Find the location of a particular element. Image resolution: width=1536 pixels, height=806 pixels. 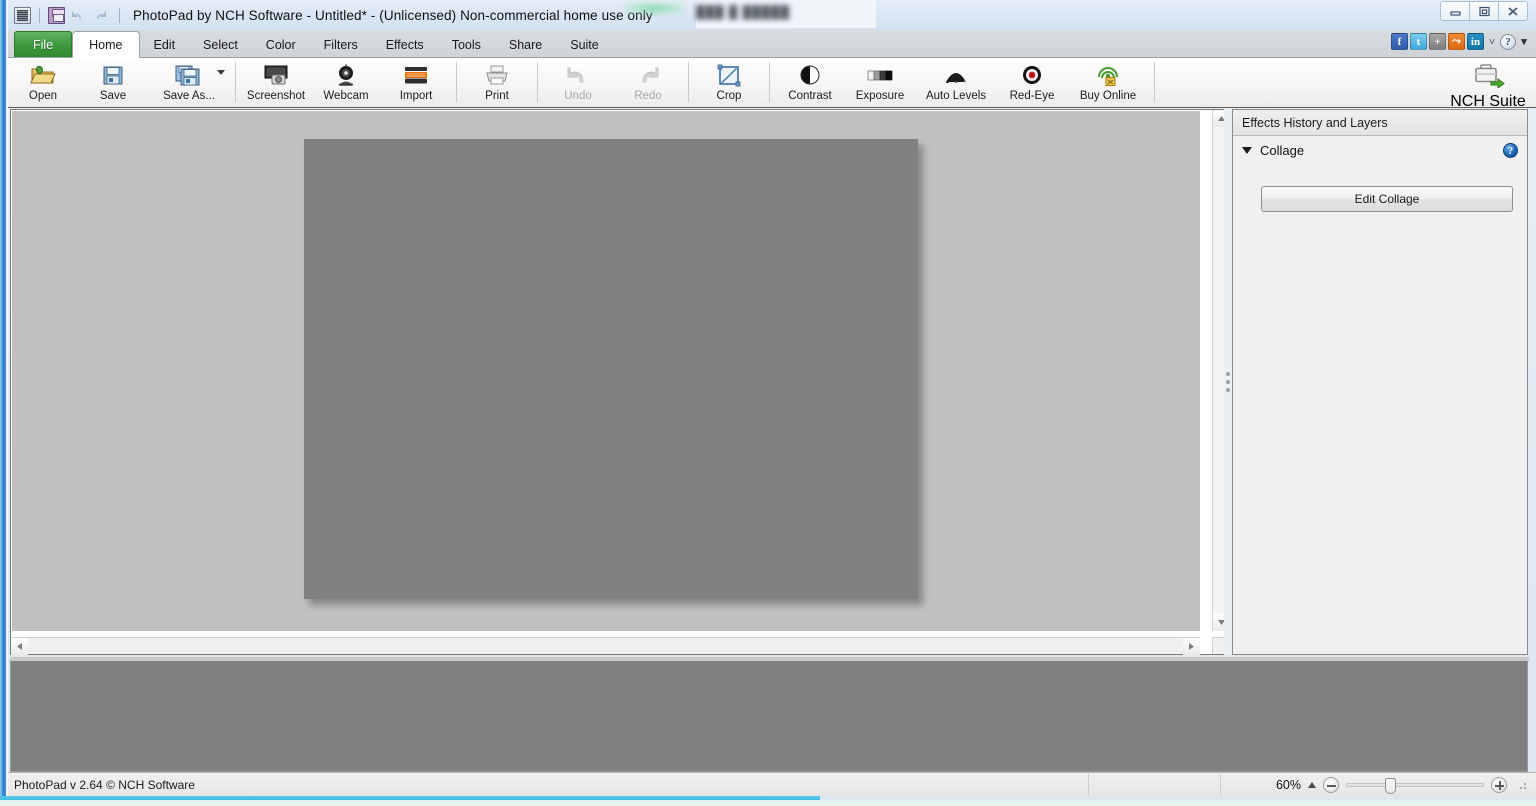

lower-pane-divider is located at coordinates (770, 659).